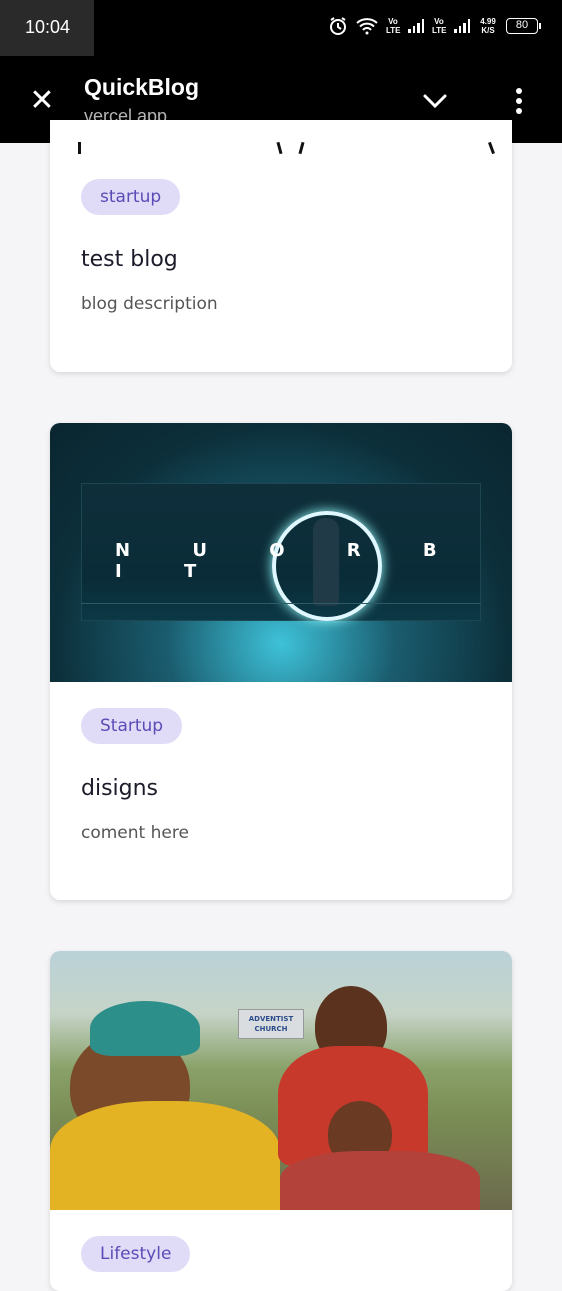 This screenshot has width=562, height=1291. What do you see at coordinates (523, 26) in the screenshot?
I see `battery-indicator: 80` at bounding box center [523, 26].